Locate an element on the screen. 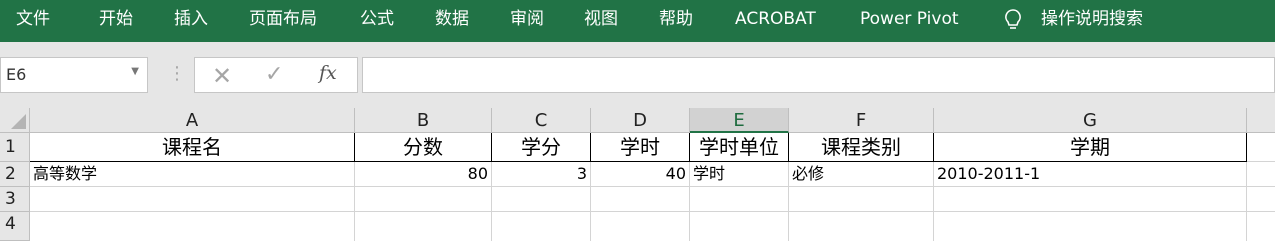  column-header-g: G is located at coordinates (1090, 120).